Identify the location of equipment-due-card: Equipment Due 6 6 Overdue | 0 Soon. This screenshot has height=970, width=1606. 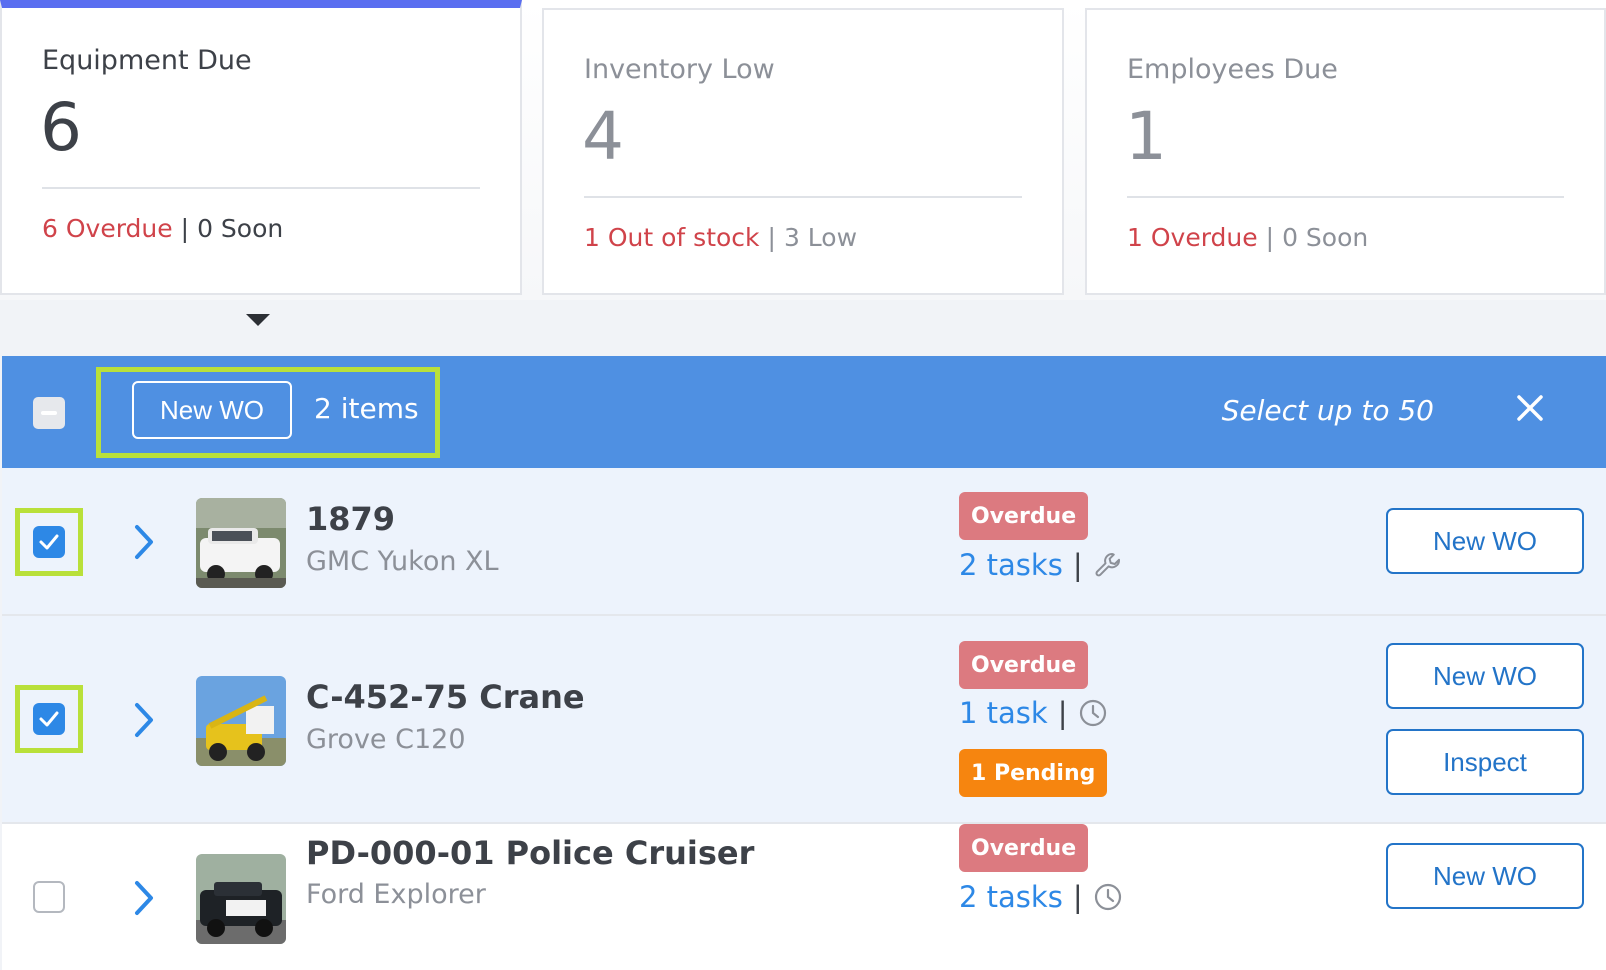
(261, 147).